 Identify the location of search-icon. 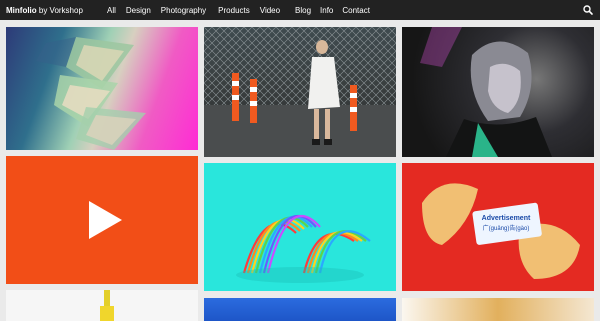
(588, 10).